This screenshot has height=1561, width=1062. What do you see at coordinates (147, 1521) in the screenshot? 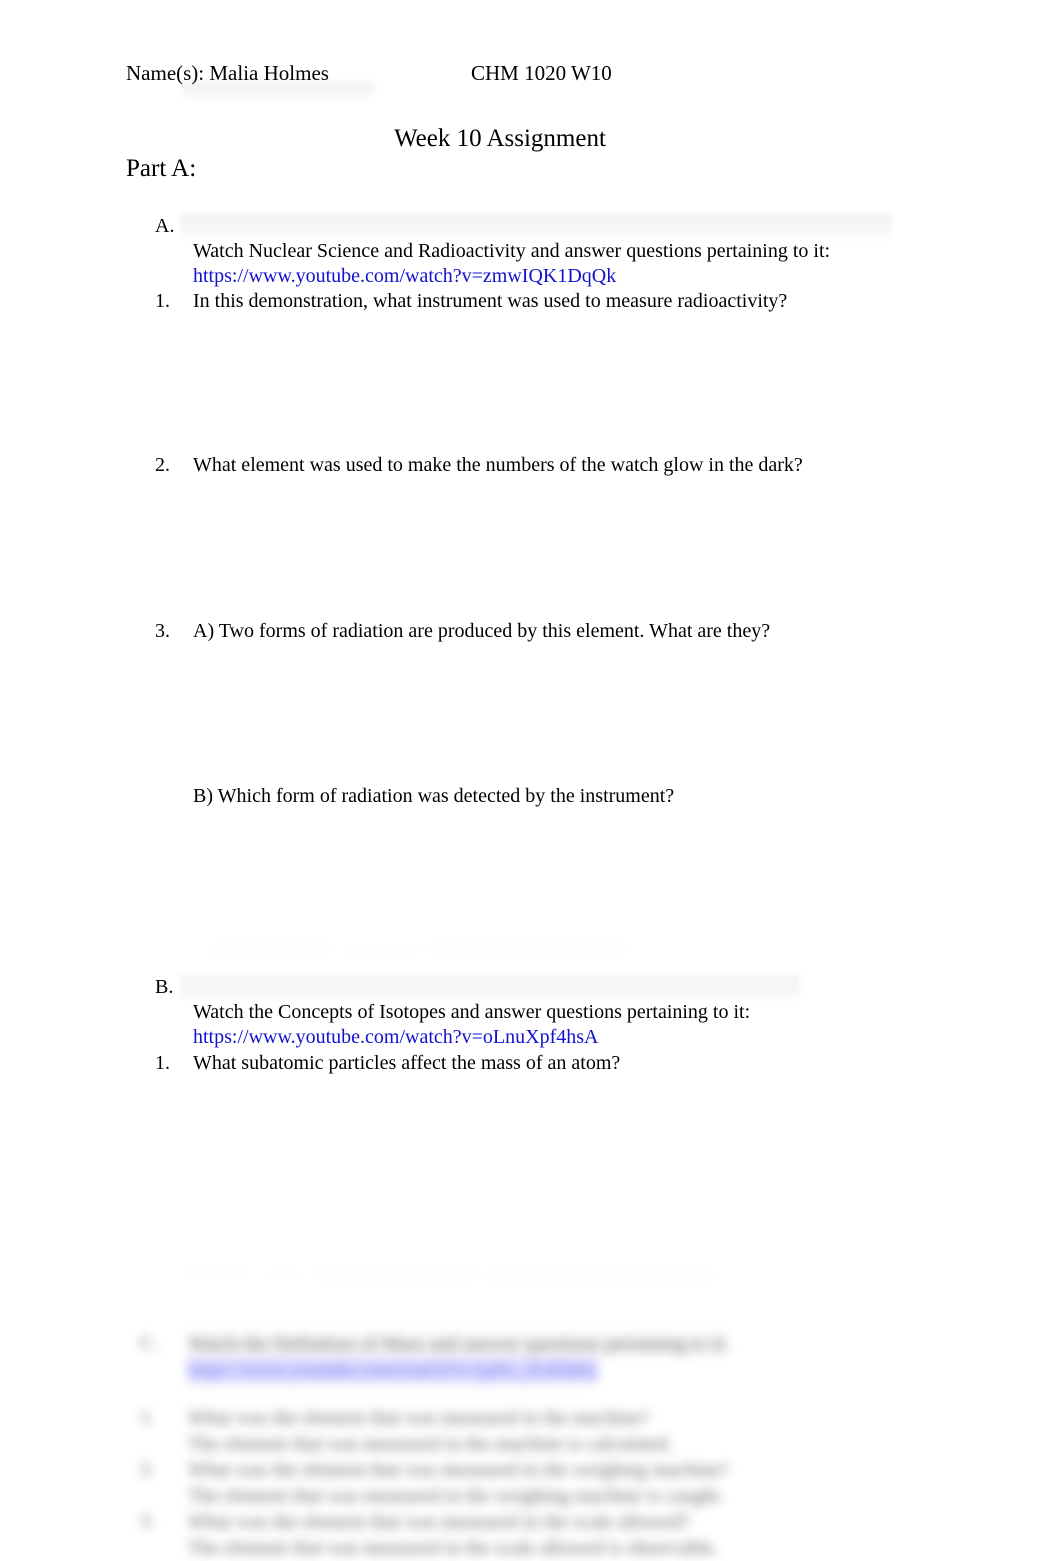
I see `blurred-marker-3: 3.` at bounding box center [147, 1521].